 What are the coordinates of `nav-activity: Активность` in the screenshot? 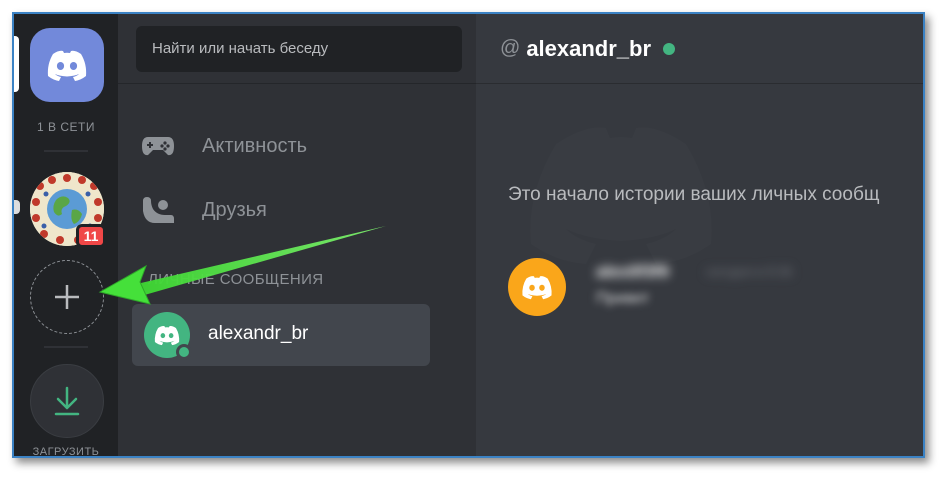 It's located at (290, 146).